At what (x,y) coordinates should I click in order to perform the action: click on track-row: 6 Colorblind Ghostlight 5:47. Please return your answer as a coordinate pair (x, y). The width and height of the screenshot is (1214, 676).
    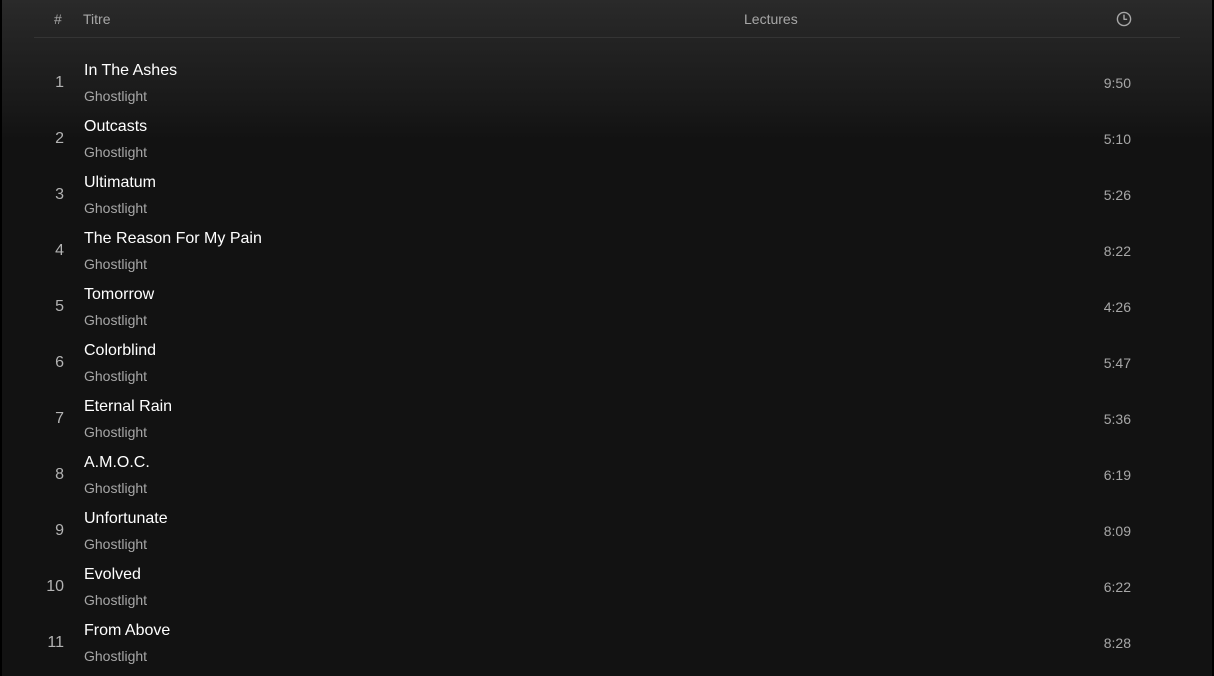
    Looking at the image, I should click on (607, 363).